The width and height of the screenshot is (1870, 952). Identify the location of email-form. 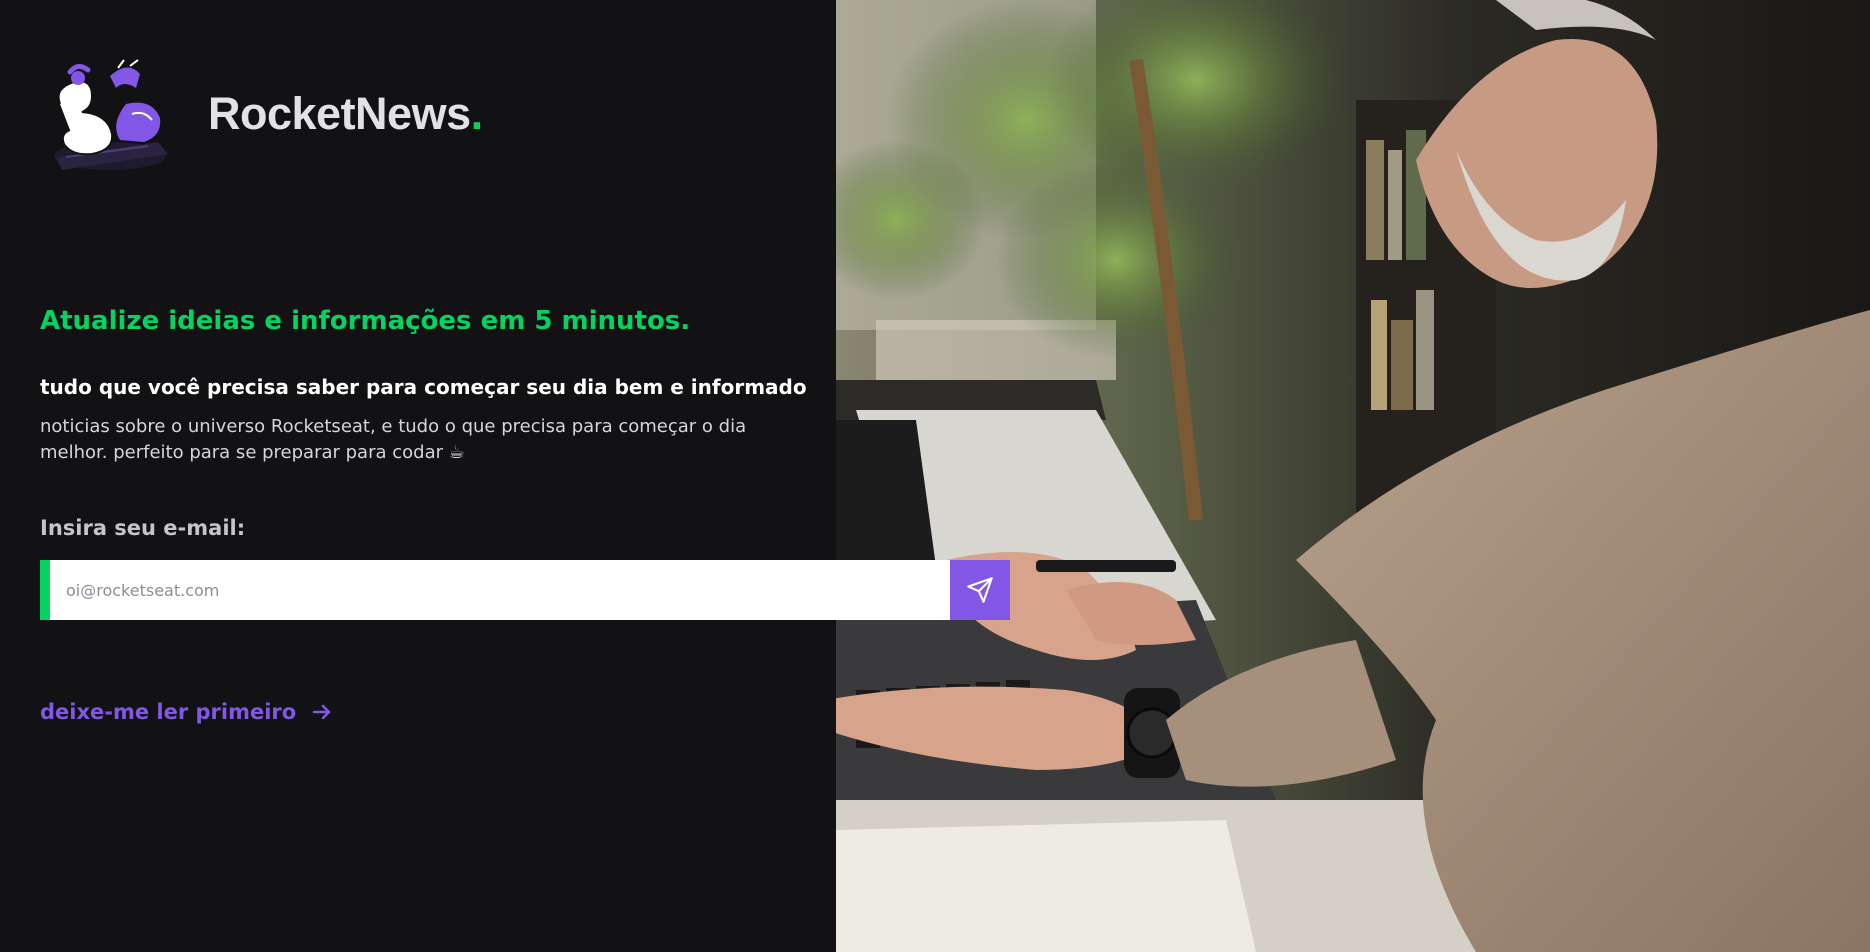
(525, 590).